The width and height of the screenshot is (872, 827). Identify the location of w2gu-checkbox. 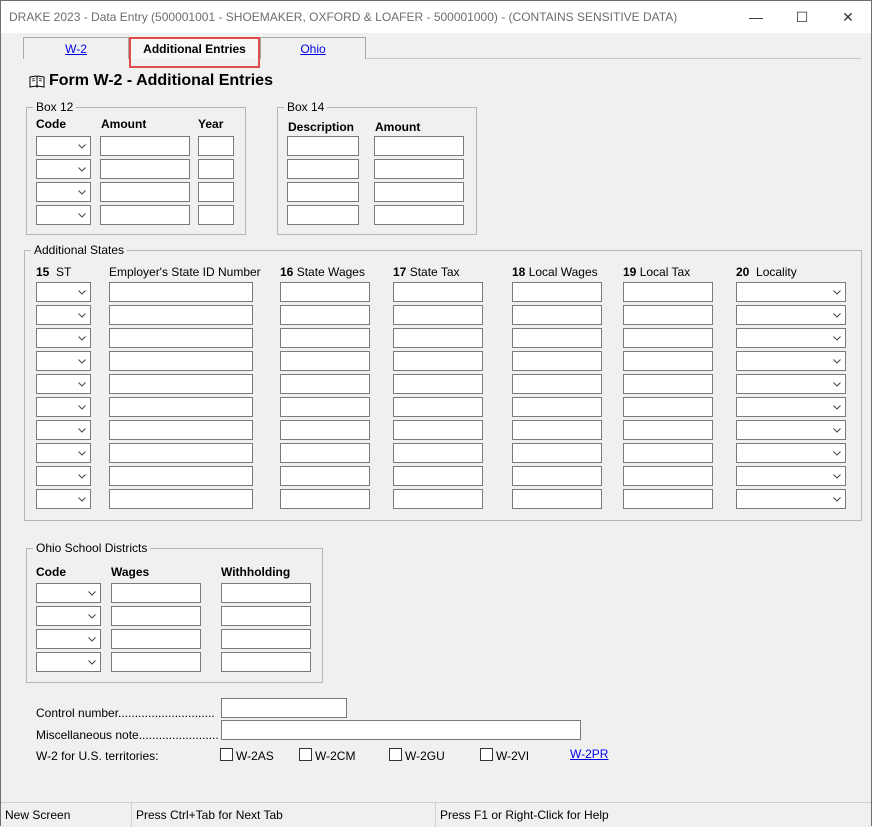
(395, 754).